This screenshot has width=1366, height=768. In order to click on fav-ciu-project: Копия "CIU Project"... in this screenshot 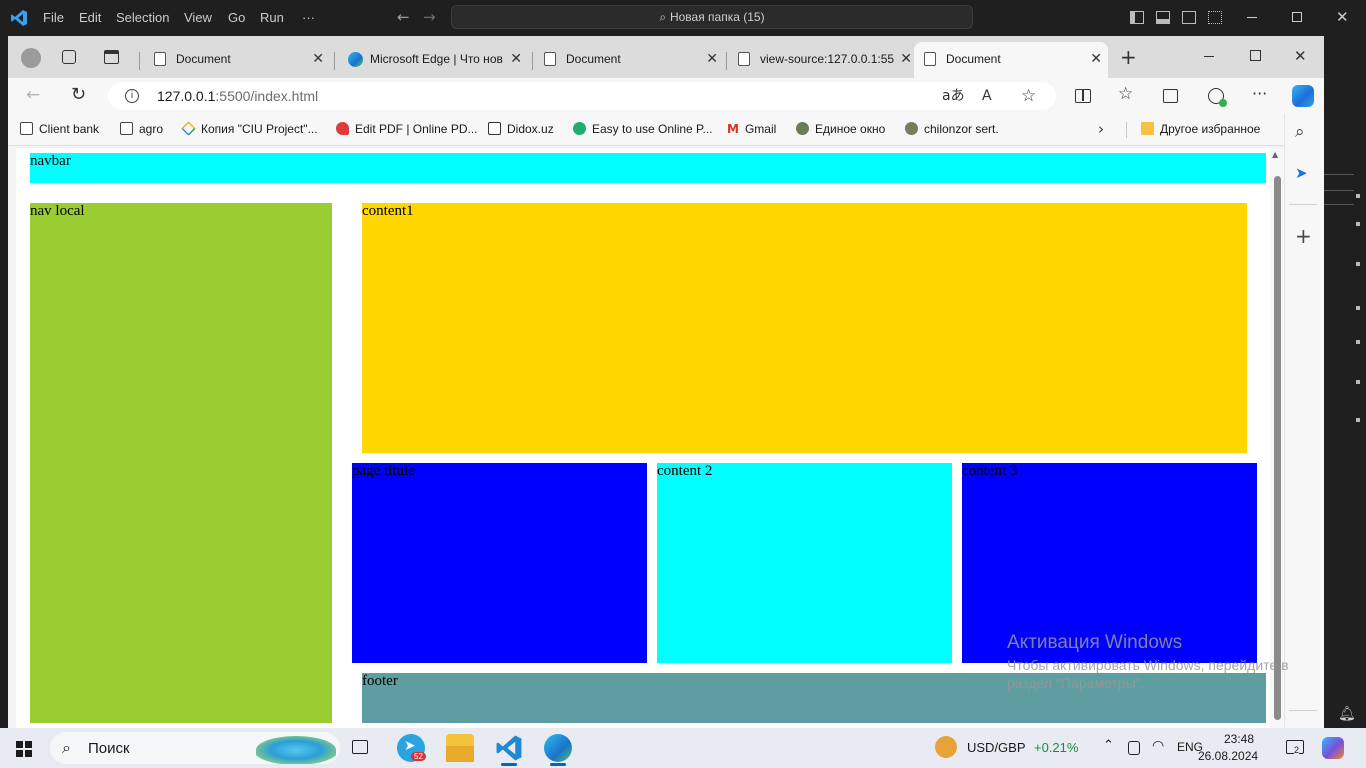, I will do `click(249, 128)`.